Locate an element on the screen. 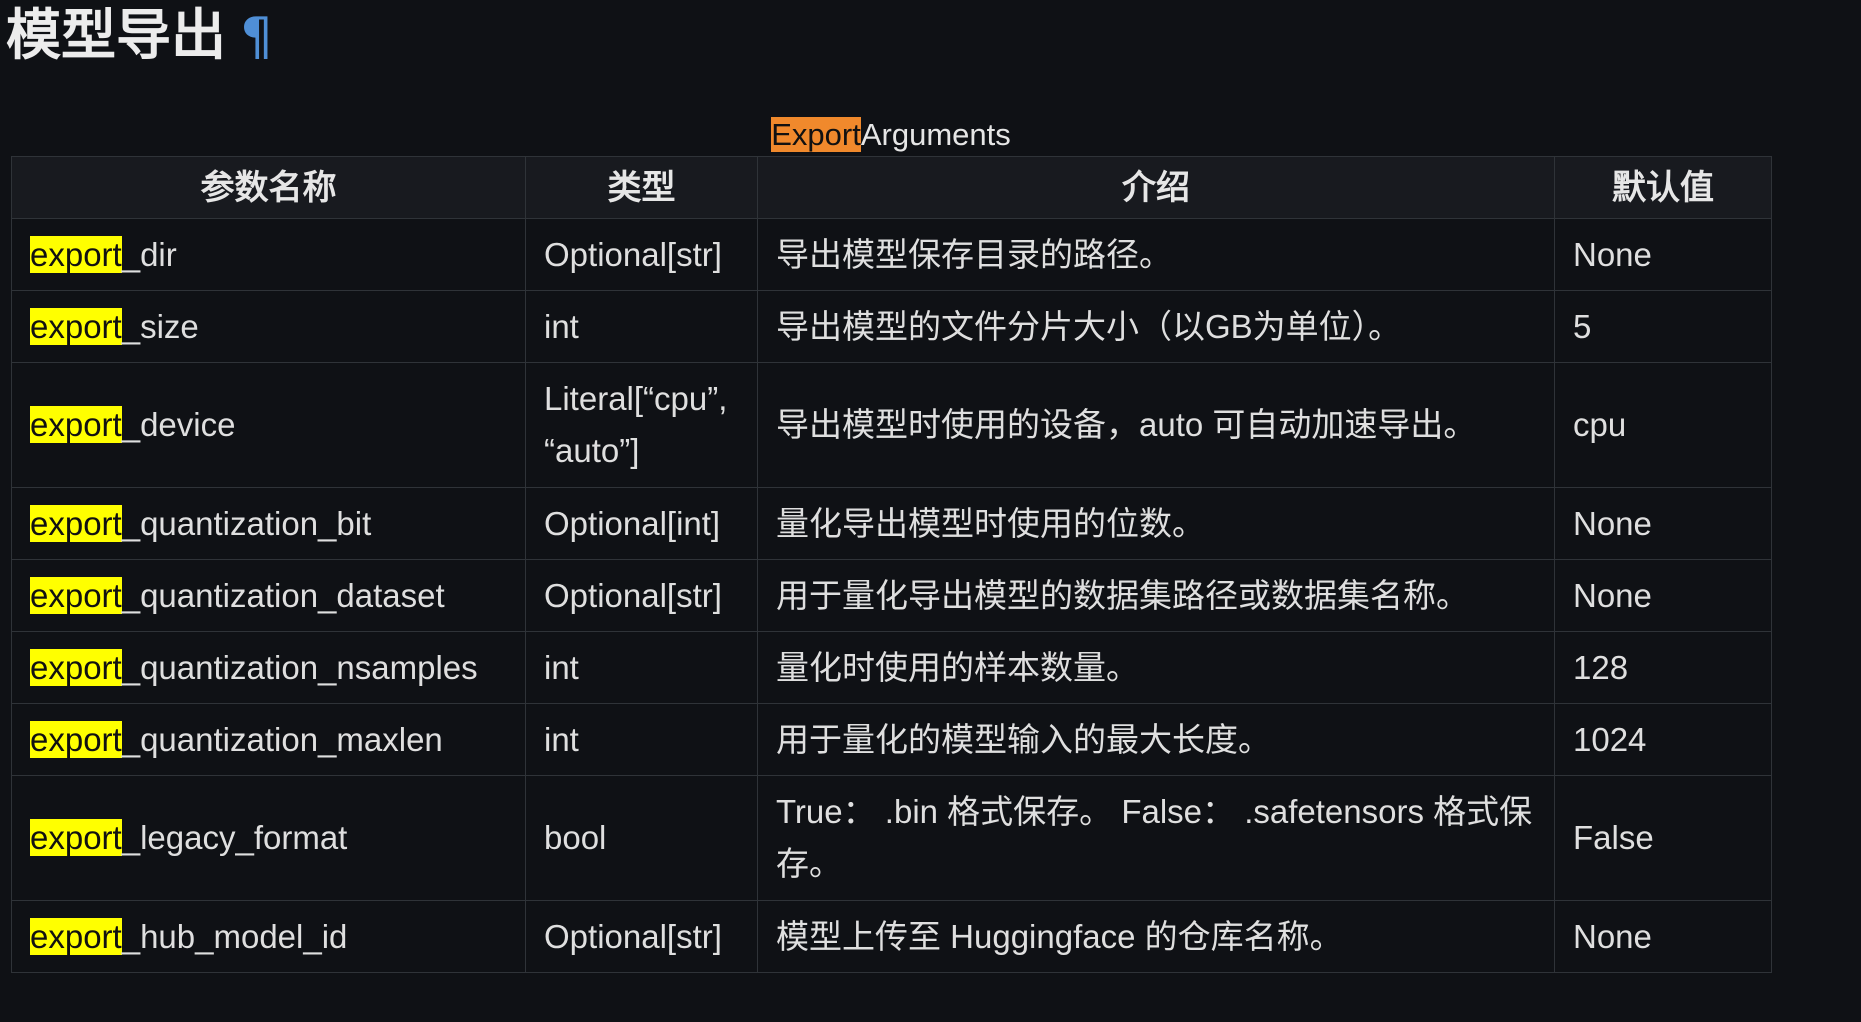 The width and height of the screenshot is (1861, 1022). header-default: 默认值 is located at coordinates (1663, 187).